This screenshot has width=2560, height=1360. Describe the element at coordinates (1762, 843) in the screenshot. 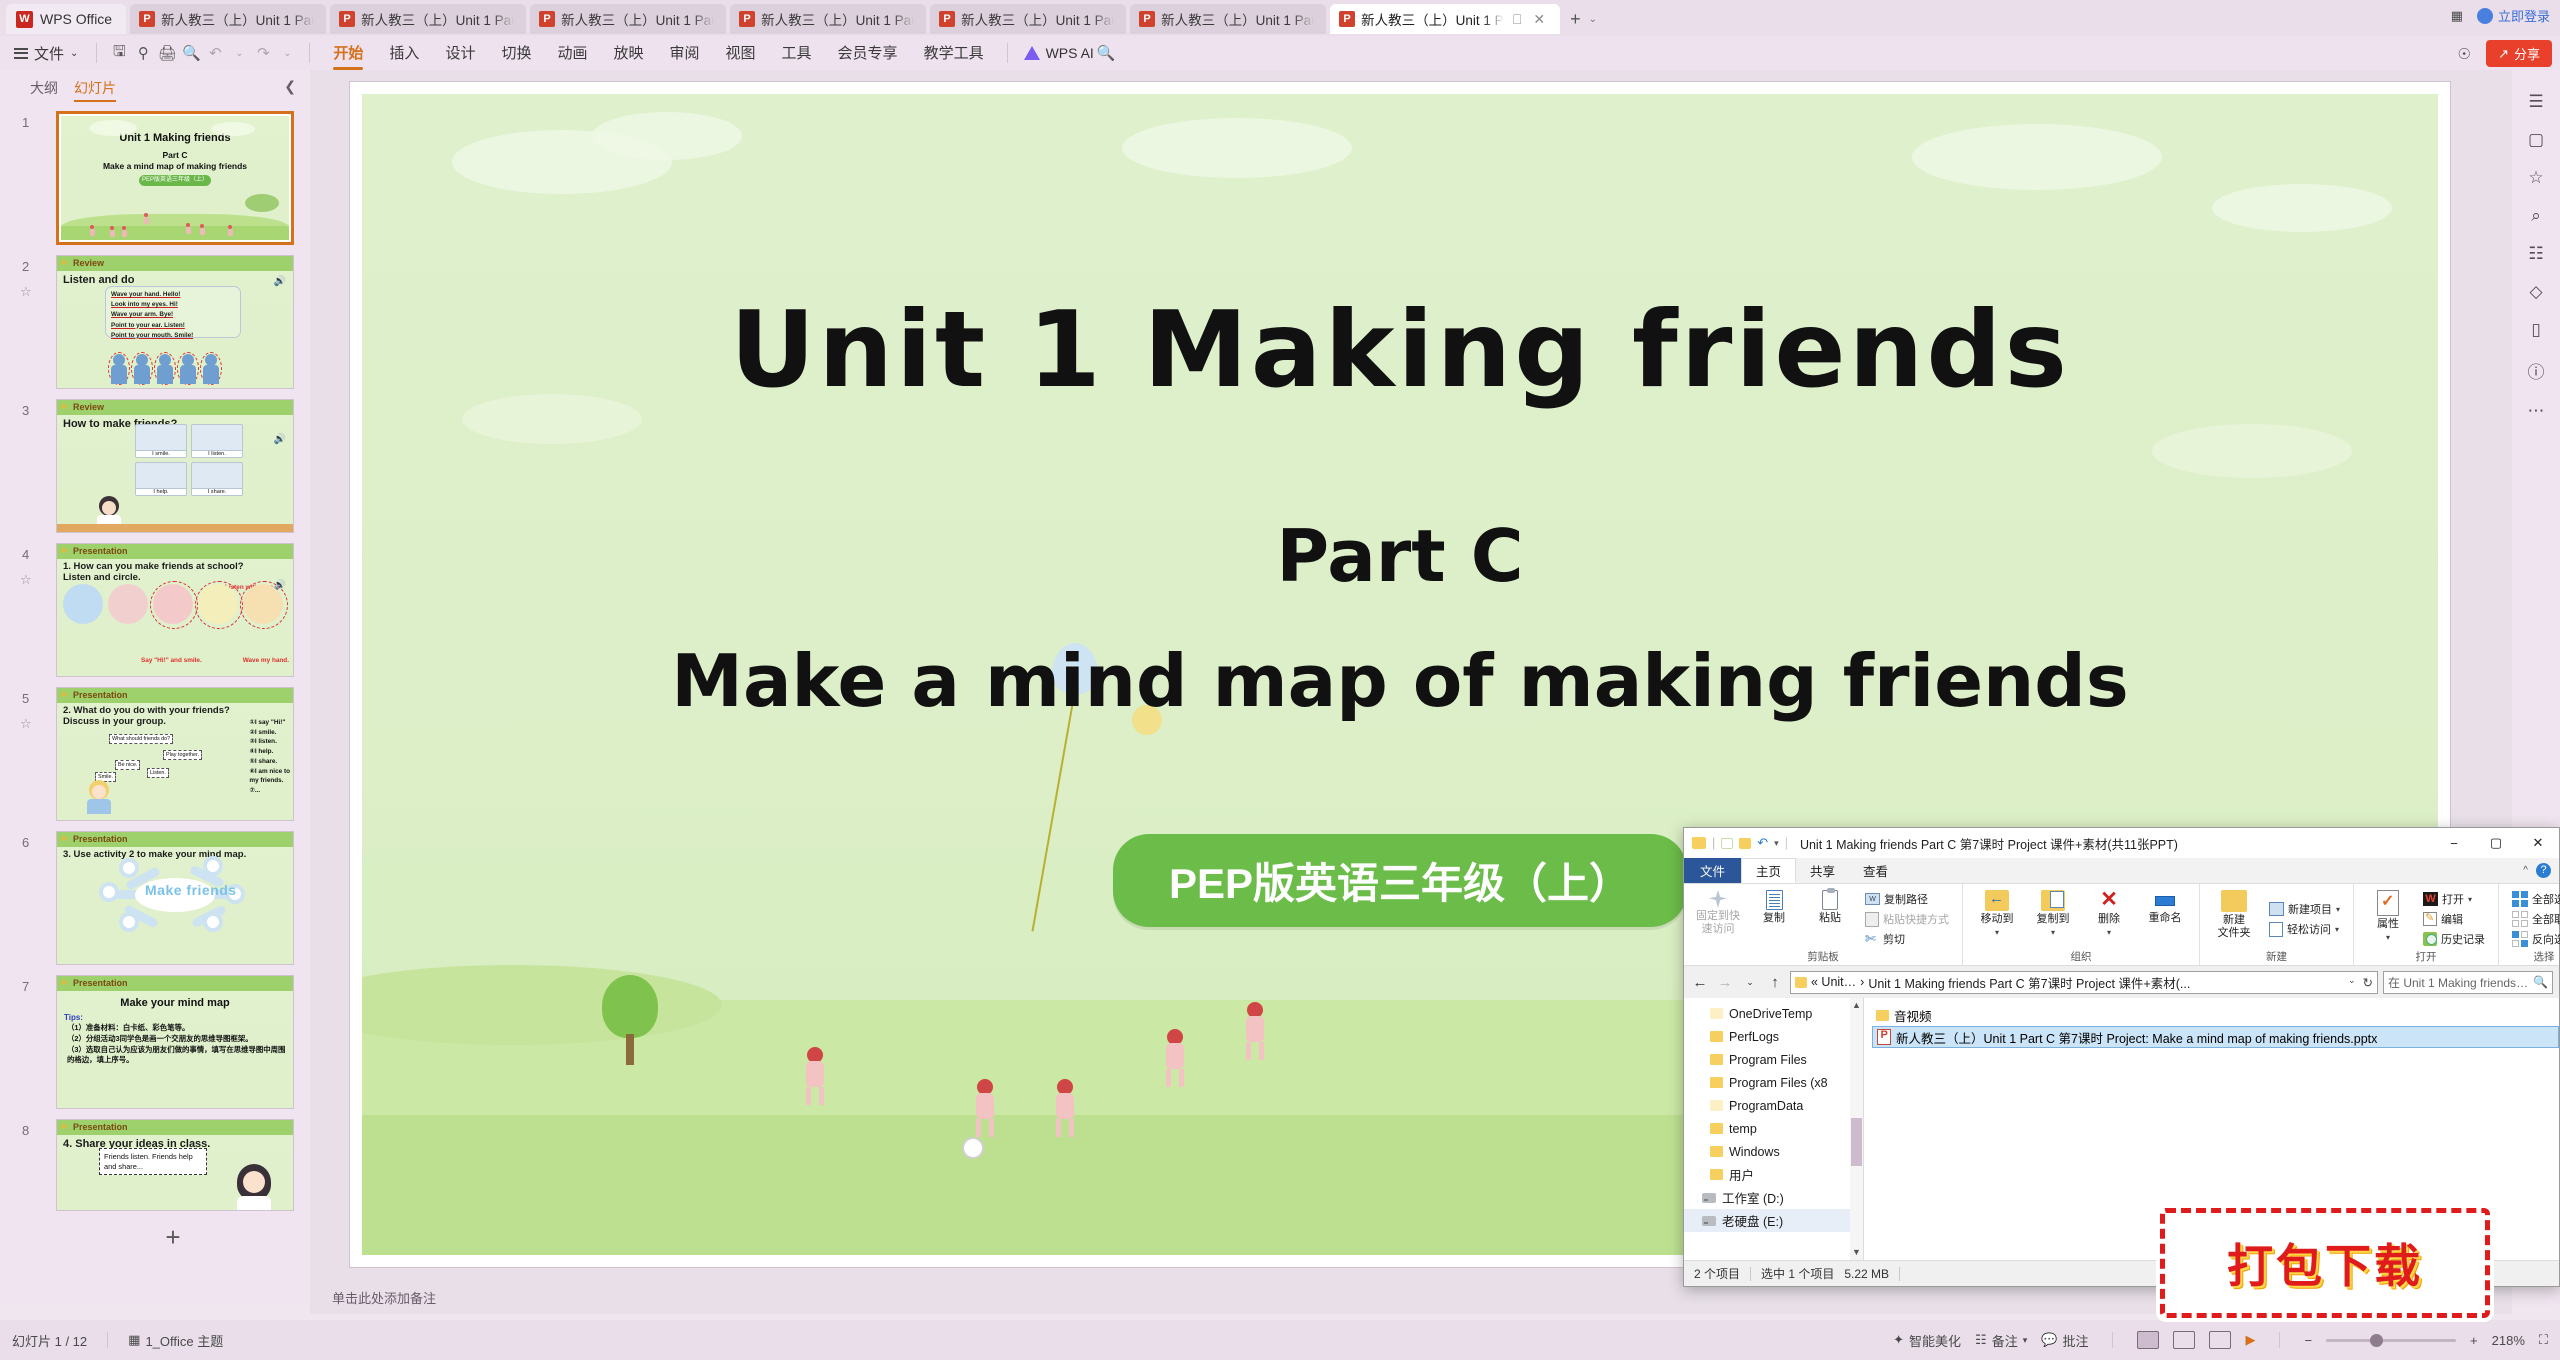

I see `undo-icon: ↶` at that location.